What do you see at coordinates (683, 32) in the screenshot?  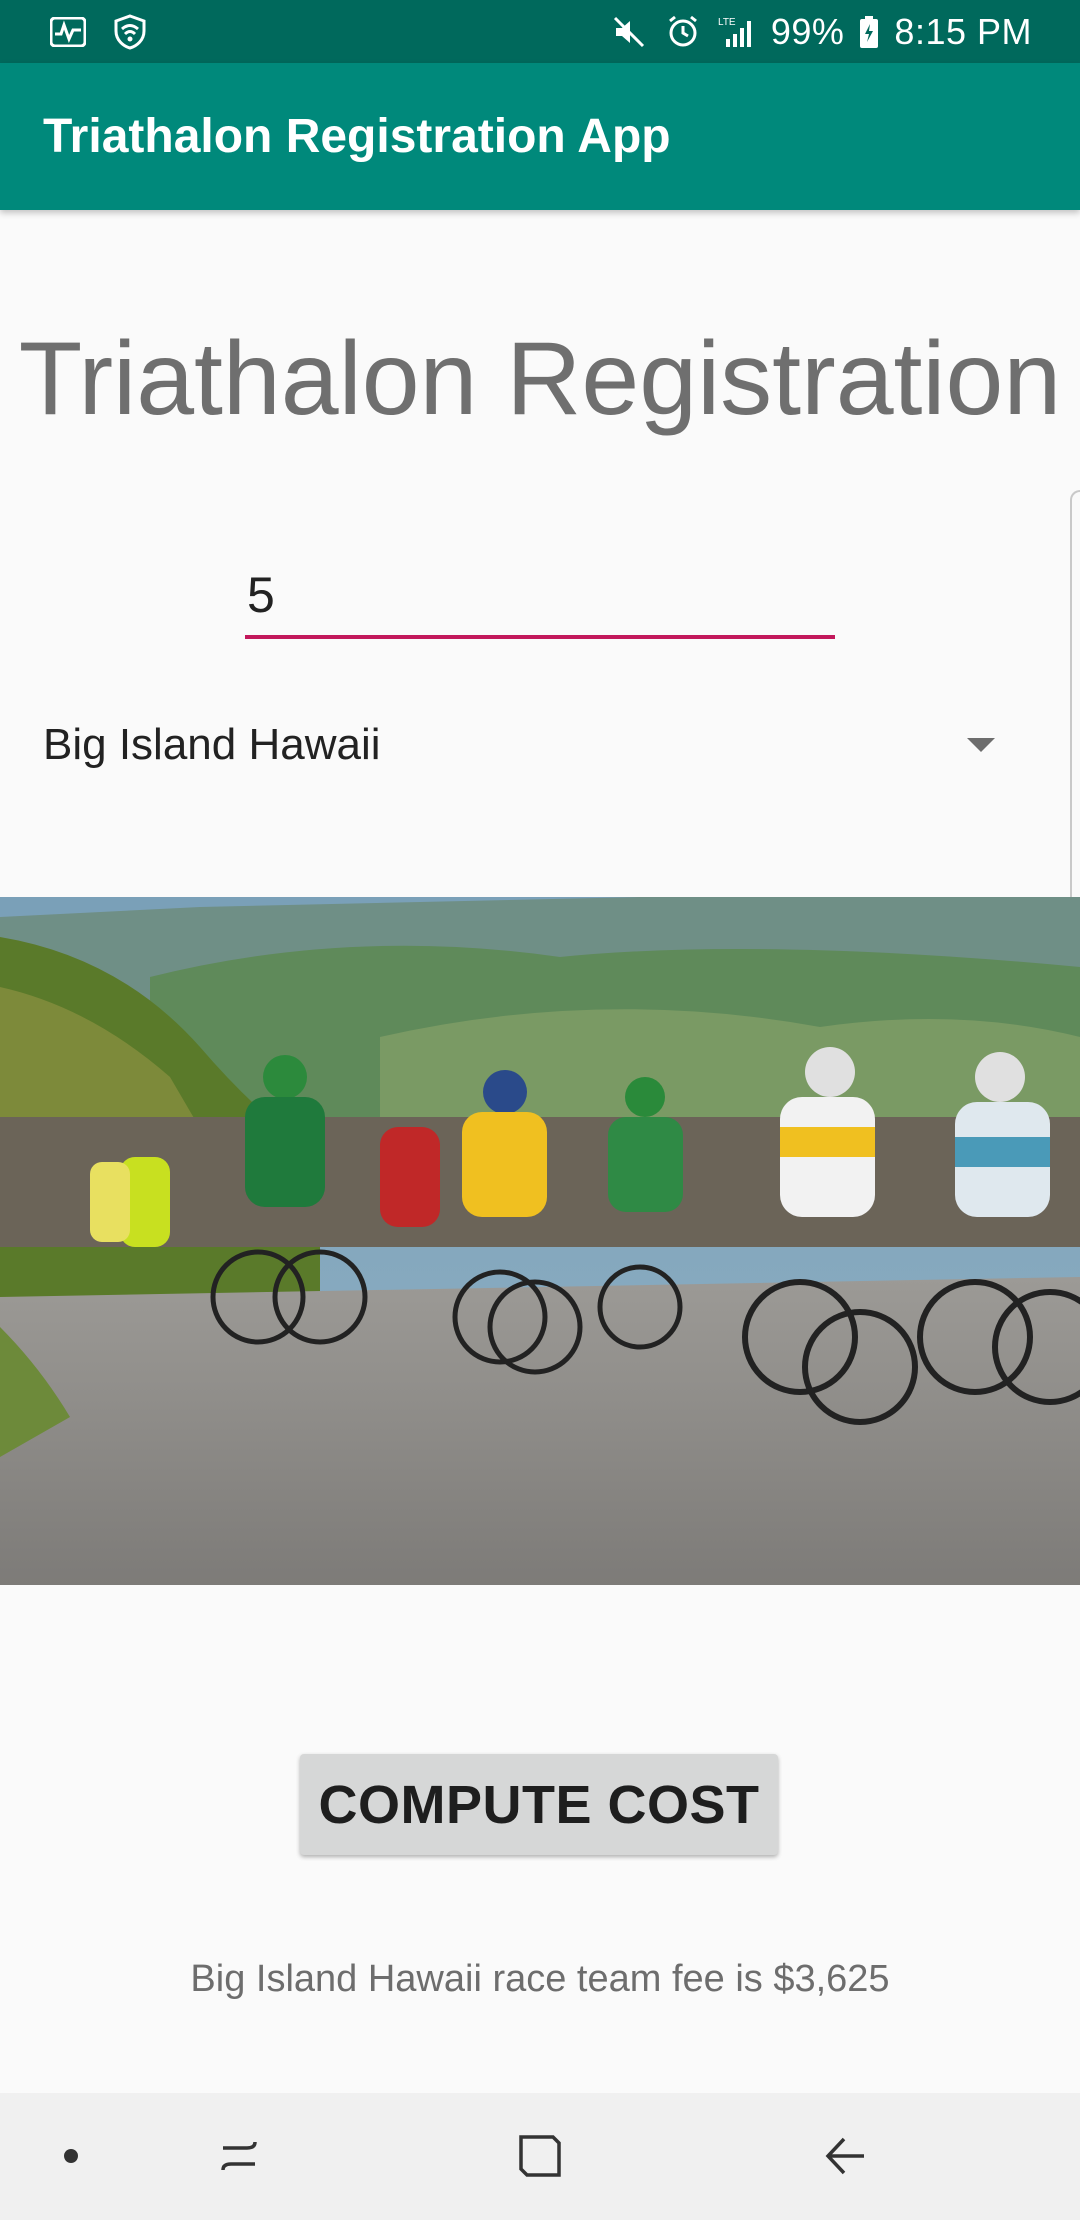 I see `alarm-icon` at bounding box center [683, 32].